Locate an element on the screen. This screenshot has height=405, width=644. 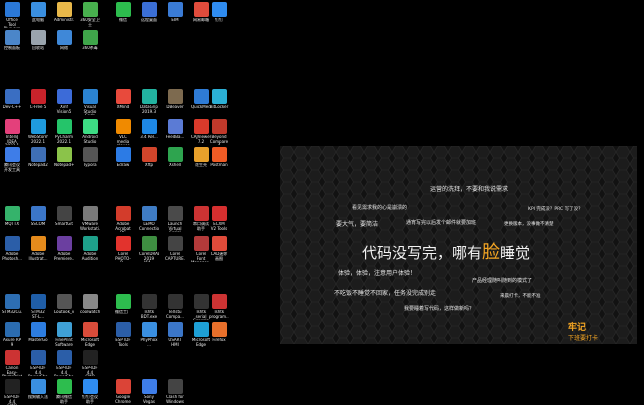
desktop-shortcut: Android Studio is located at coordinates (90, 131).